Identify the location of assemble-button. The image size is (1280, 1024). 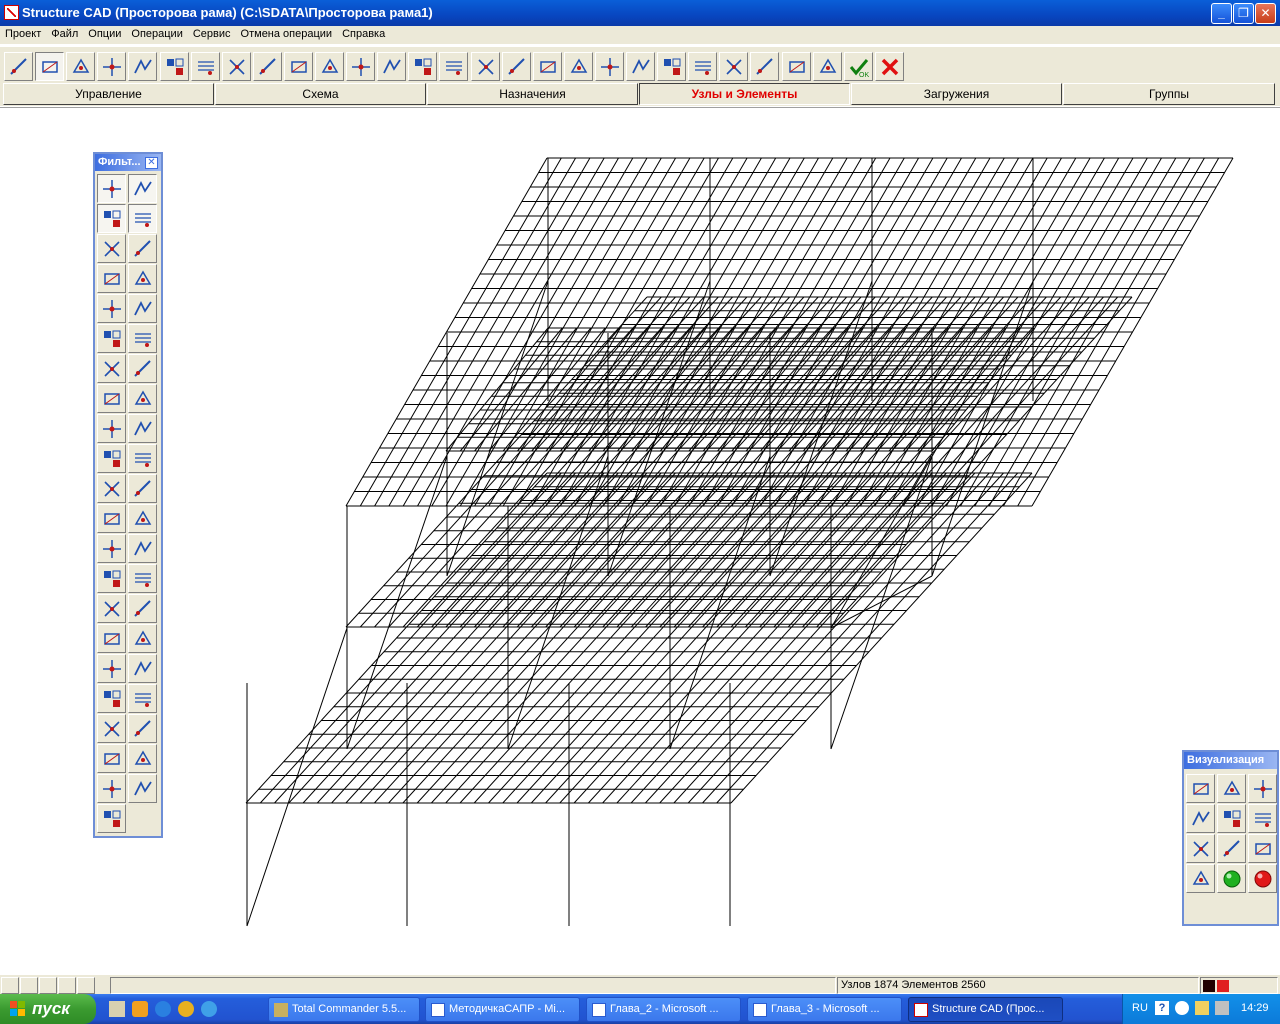
(547, 66).